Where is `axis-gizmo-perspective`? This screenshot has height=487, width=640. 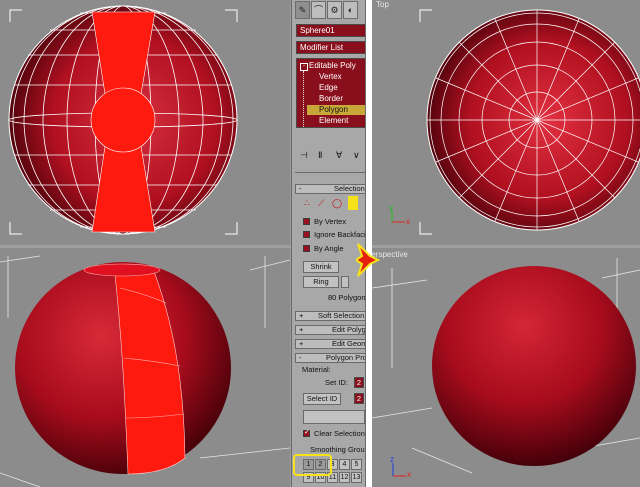 axis-gizmo-perspective is located at coordinates (399, 470).